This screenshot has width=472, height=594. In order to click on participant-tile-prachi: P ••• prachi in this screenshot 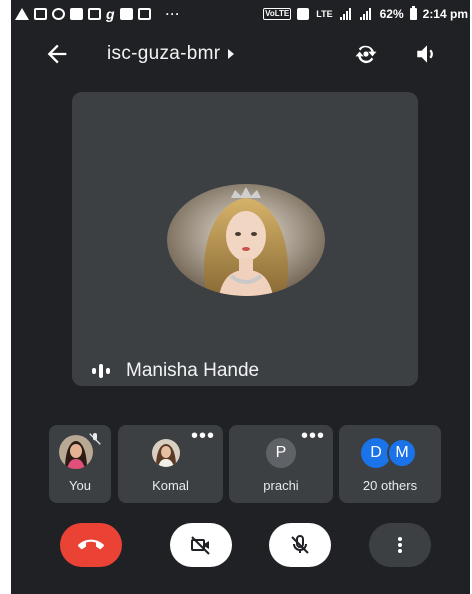, I will do `click(281, 464)`.